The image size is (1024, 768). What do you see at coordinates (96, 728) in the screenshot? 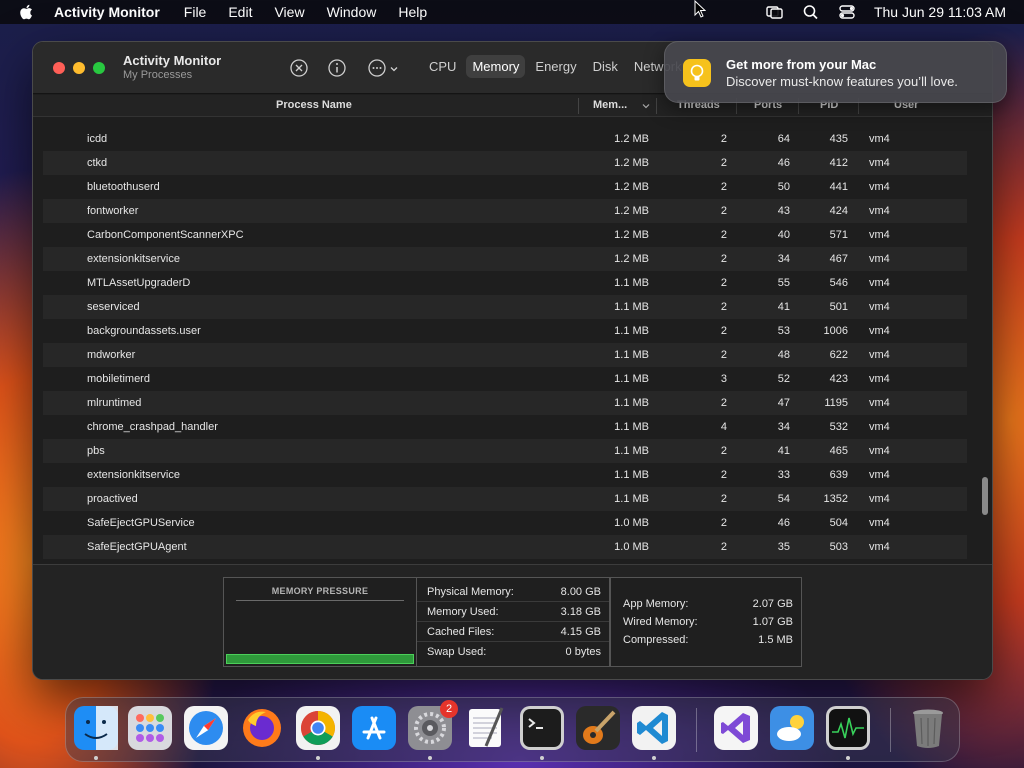
I see `dock-finder` at bounding box center [96, 728].